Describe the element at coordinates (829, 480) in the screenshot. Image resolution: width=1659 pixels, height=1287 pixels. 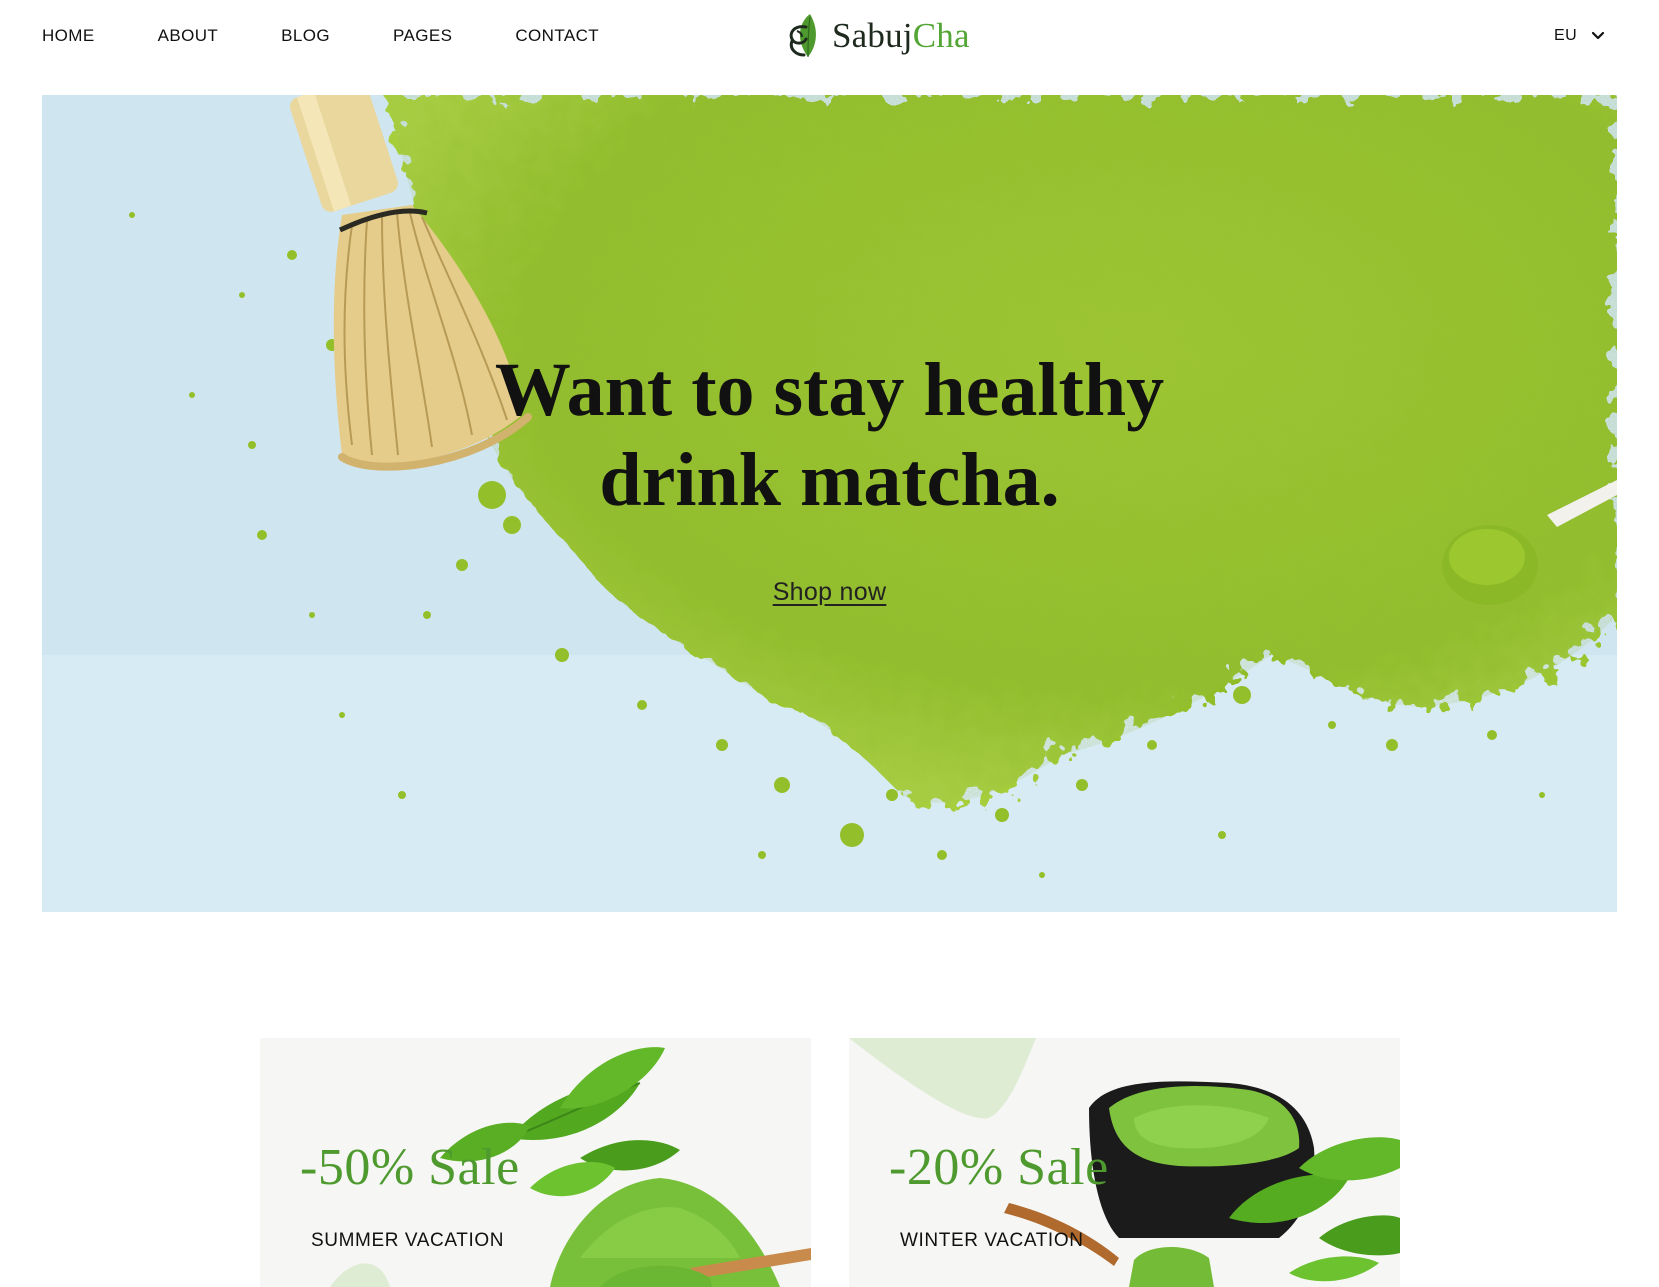
I see `hero-title-line-2: drink matcha.` at that location.